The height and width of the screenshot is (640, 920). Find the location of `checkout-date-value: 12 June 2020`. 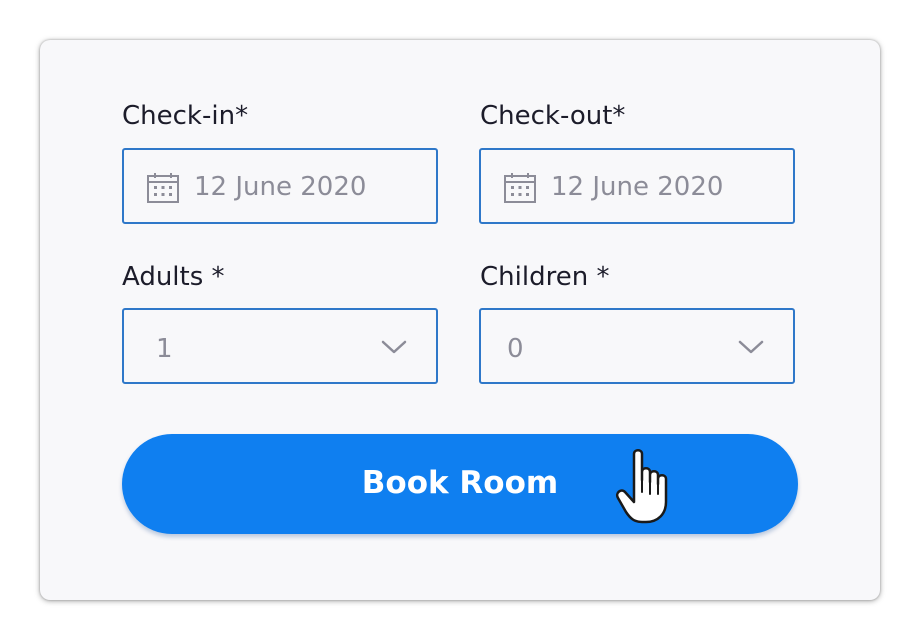

checkout-date-value: 12 June 2020 is located at coordinates (637, 187).